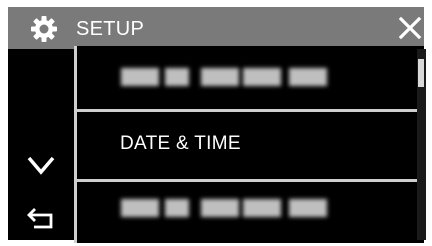  I want to click on back-arrow-icon, so click(40, 218).